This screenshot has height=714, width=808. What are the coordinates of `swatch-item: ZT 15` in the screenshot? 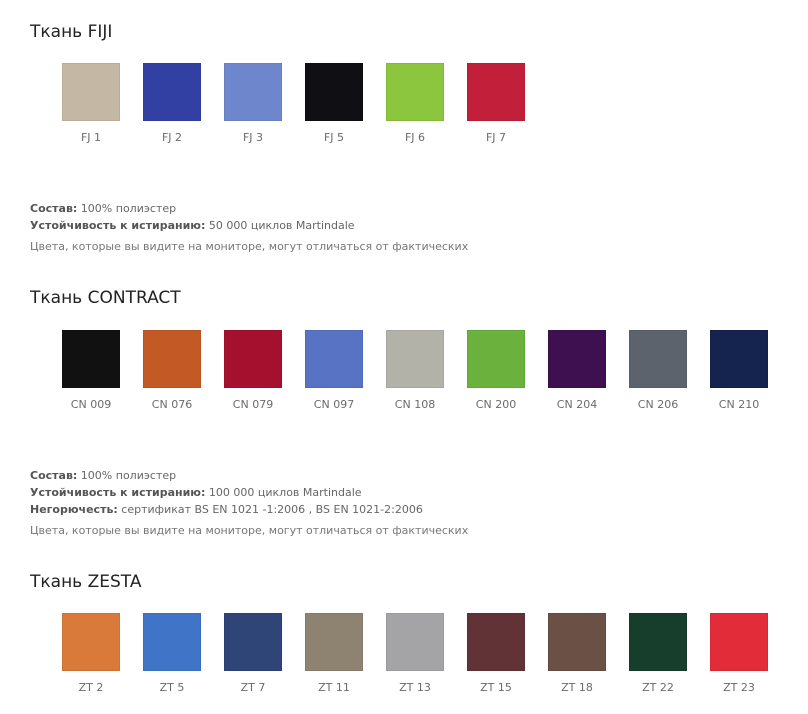 It's located at (496, 653).